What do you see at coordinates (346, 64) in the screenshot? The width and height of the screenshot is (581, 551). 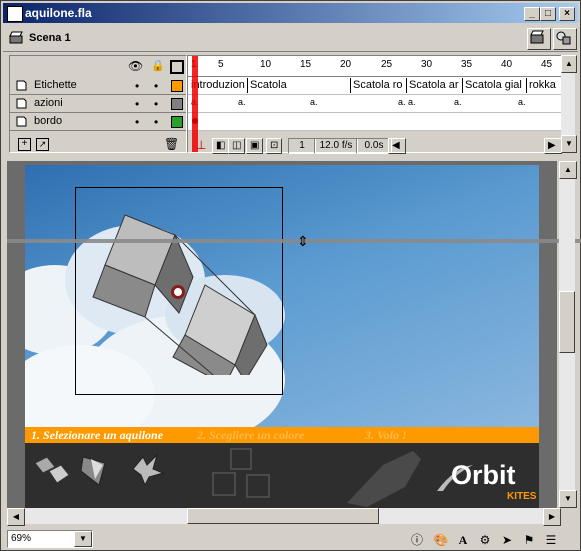 I see `ruler-number: 20` at bounding box center [346, 64].